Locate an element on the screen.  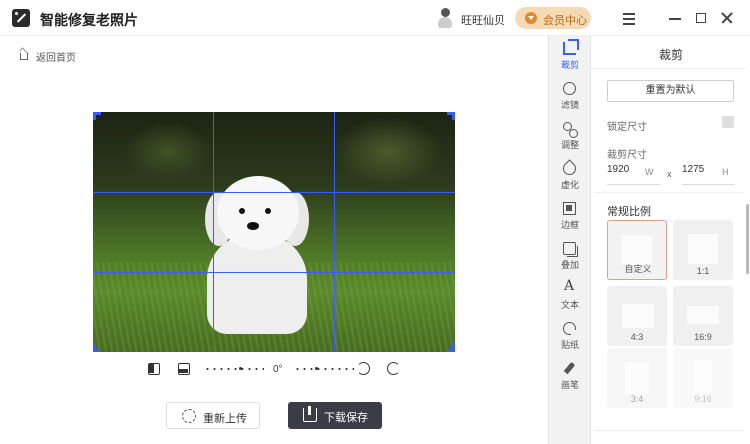
rotation-angle: 0° is located at coordinates (278, 369).